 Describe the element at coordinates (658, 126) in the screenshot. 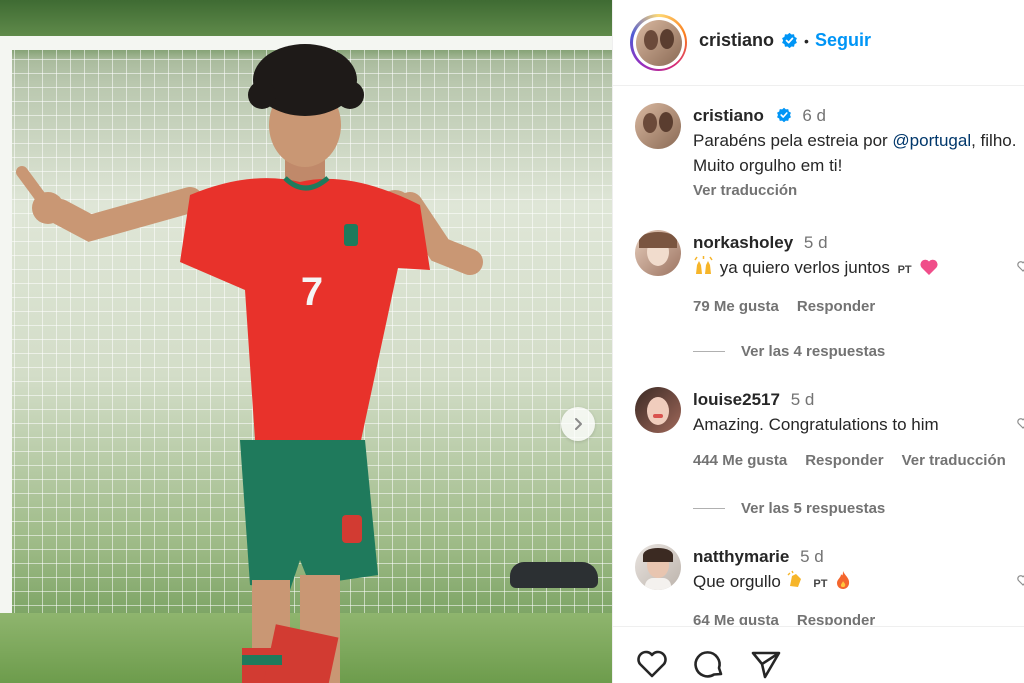

I see `caption-avatar` at that location.